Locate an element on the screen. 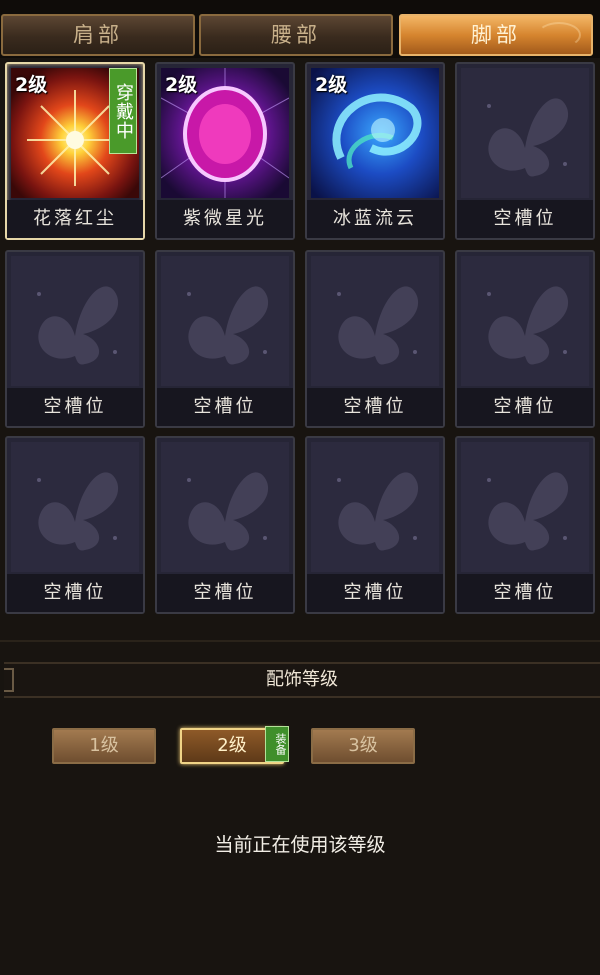  level-panel-header: 配饰等级 is located at coordinates (302, 680).